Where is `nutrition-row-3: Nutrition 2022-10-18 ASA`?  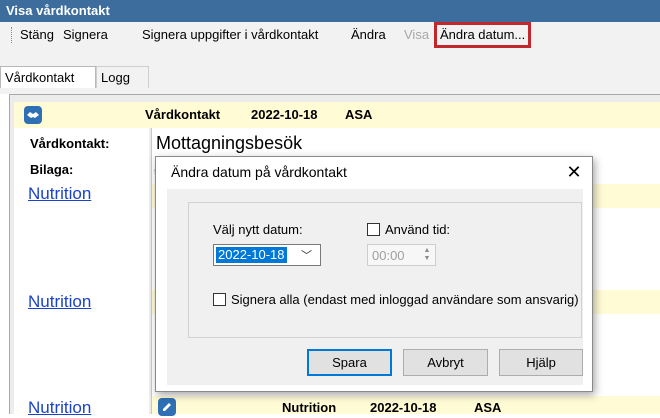
nutrition-row-3: Nutrition 2022-10-18 ASA is located at coordinates (406, 406).